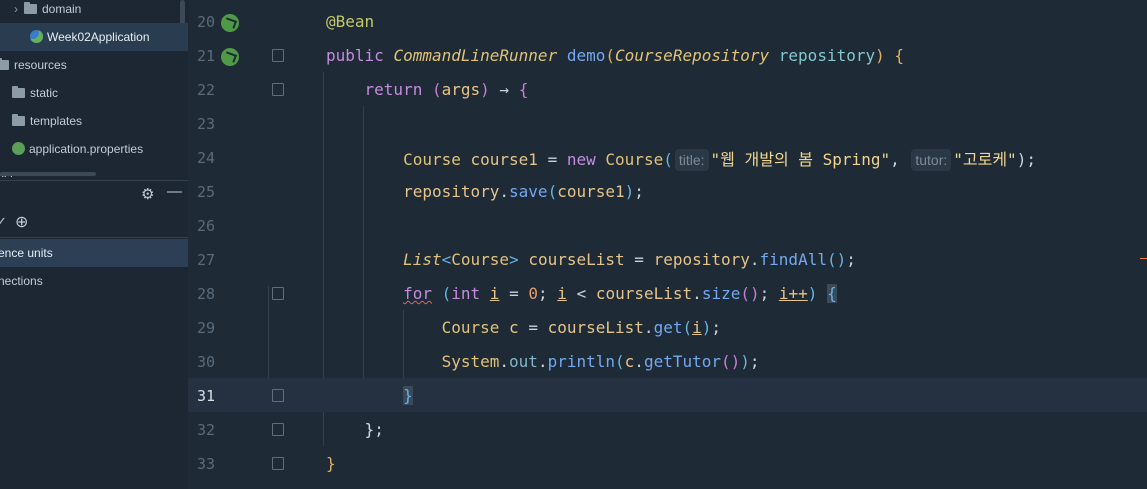 Image resolution: width=1147 pixels, height=489 pixels. What do you see at coordinates (682, 361) in the screenshot?
I see `method-token: getTutor` at bounding box center [682, 361].